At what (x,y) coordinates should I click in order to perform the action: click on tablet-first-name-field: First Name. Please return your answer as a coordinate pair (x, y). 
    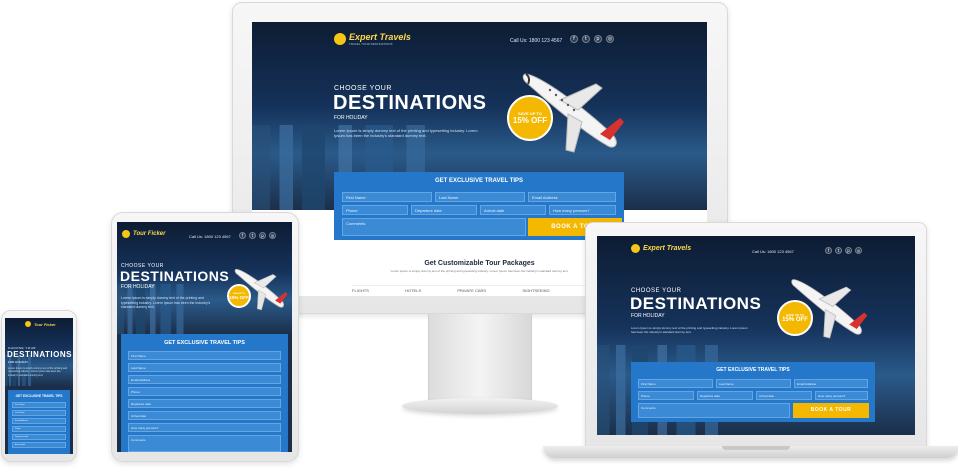
    Looking at the image, I should click on (204, 355).